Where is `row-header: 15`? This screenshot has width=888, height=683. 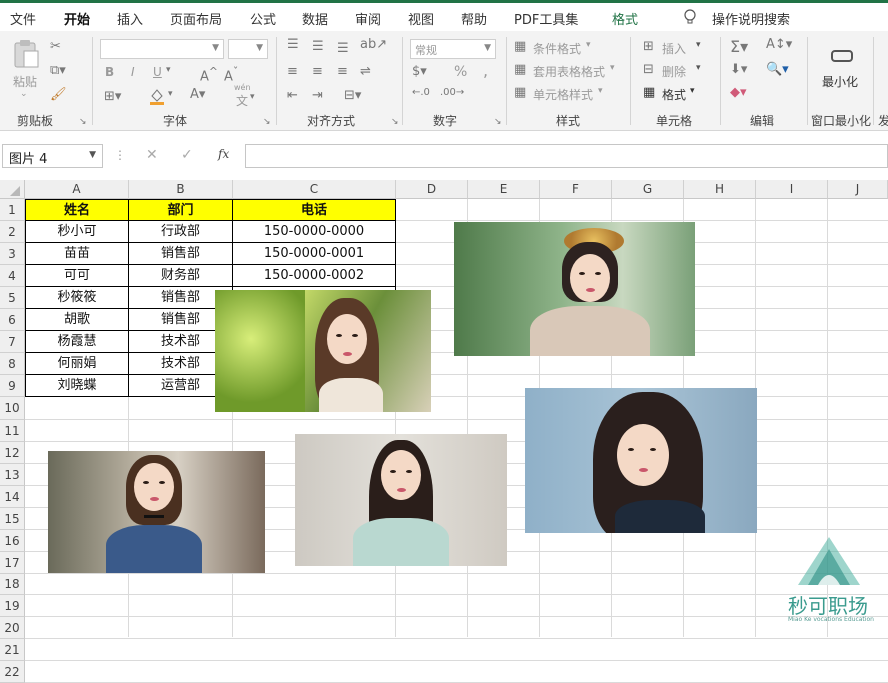 row-header: 15 is located at coordinates (12, 519).